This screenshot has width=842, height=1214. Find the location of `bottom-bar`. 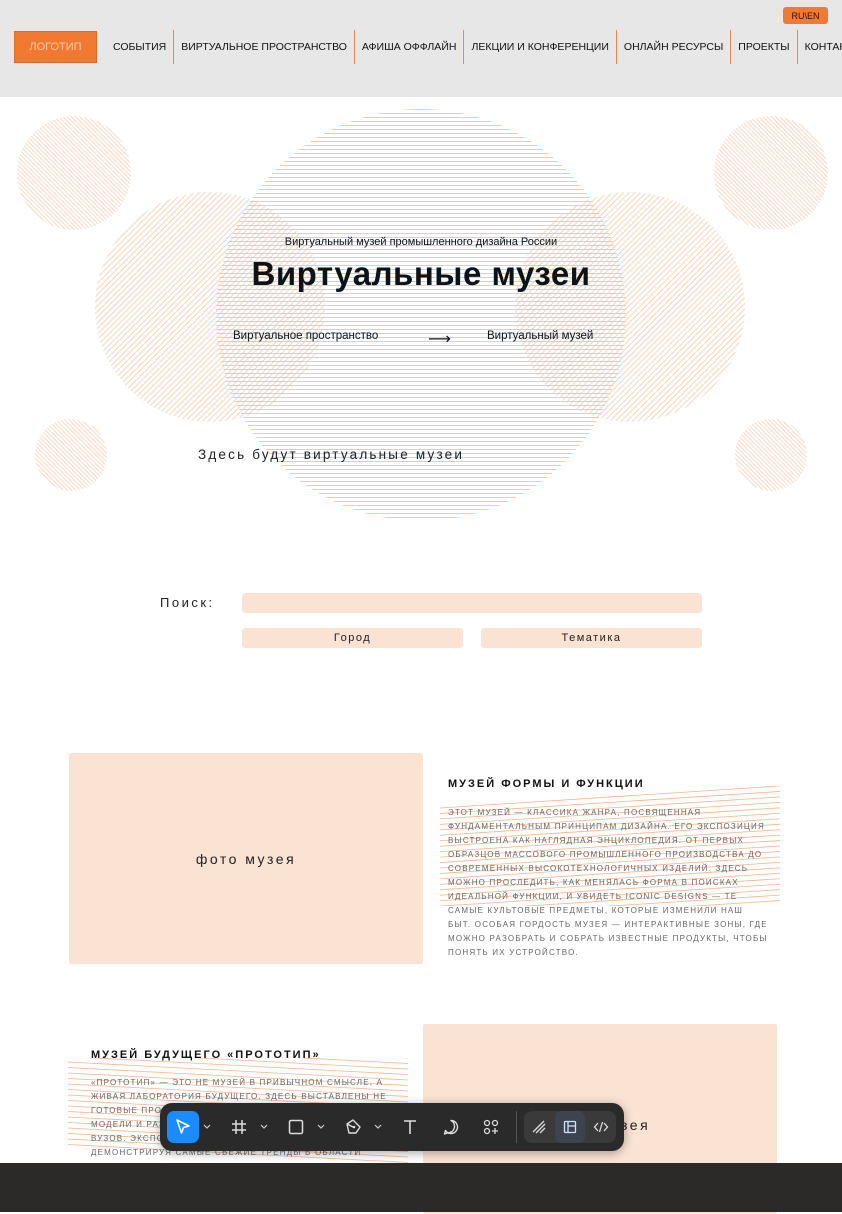

bottom-bar is located at coordinates (421, 1187).